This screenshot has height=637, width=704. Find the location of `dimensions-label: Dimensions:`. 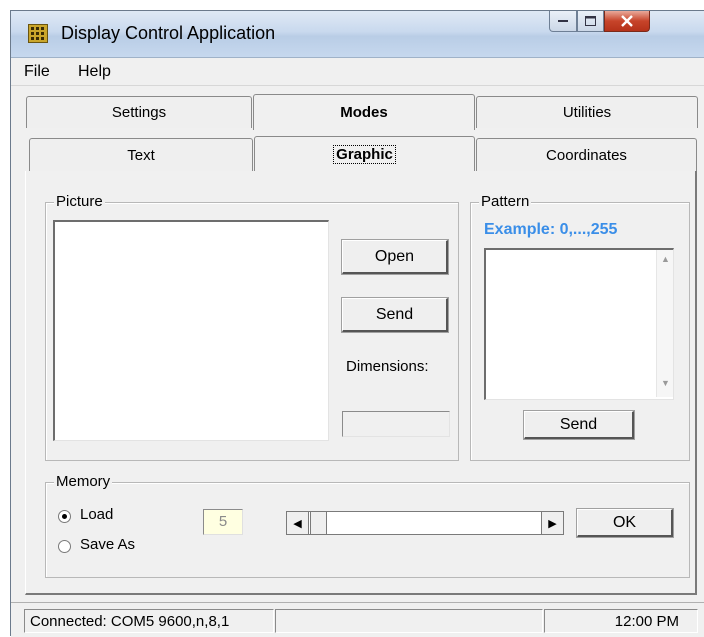

dimensions-label: Dimensions: is located at coordinates (387, 366).